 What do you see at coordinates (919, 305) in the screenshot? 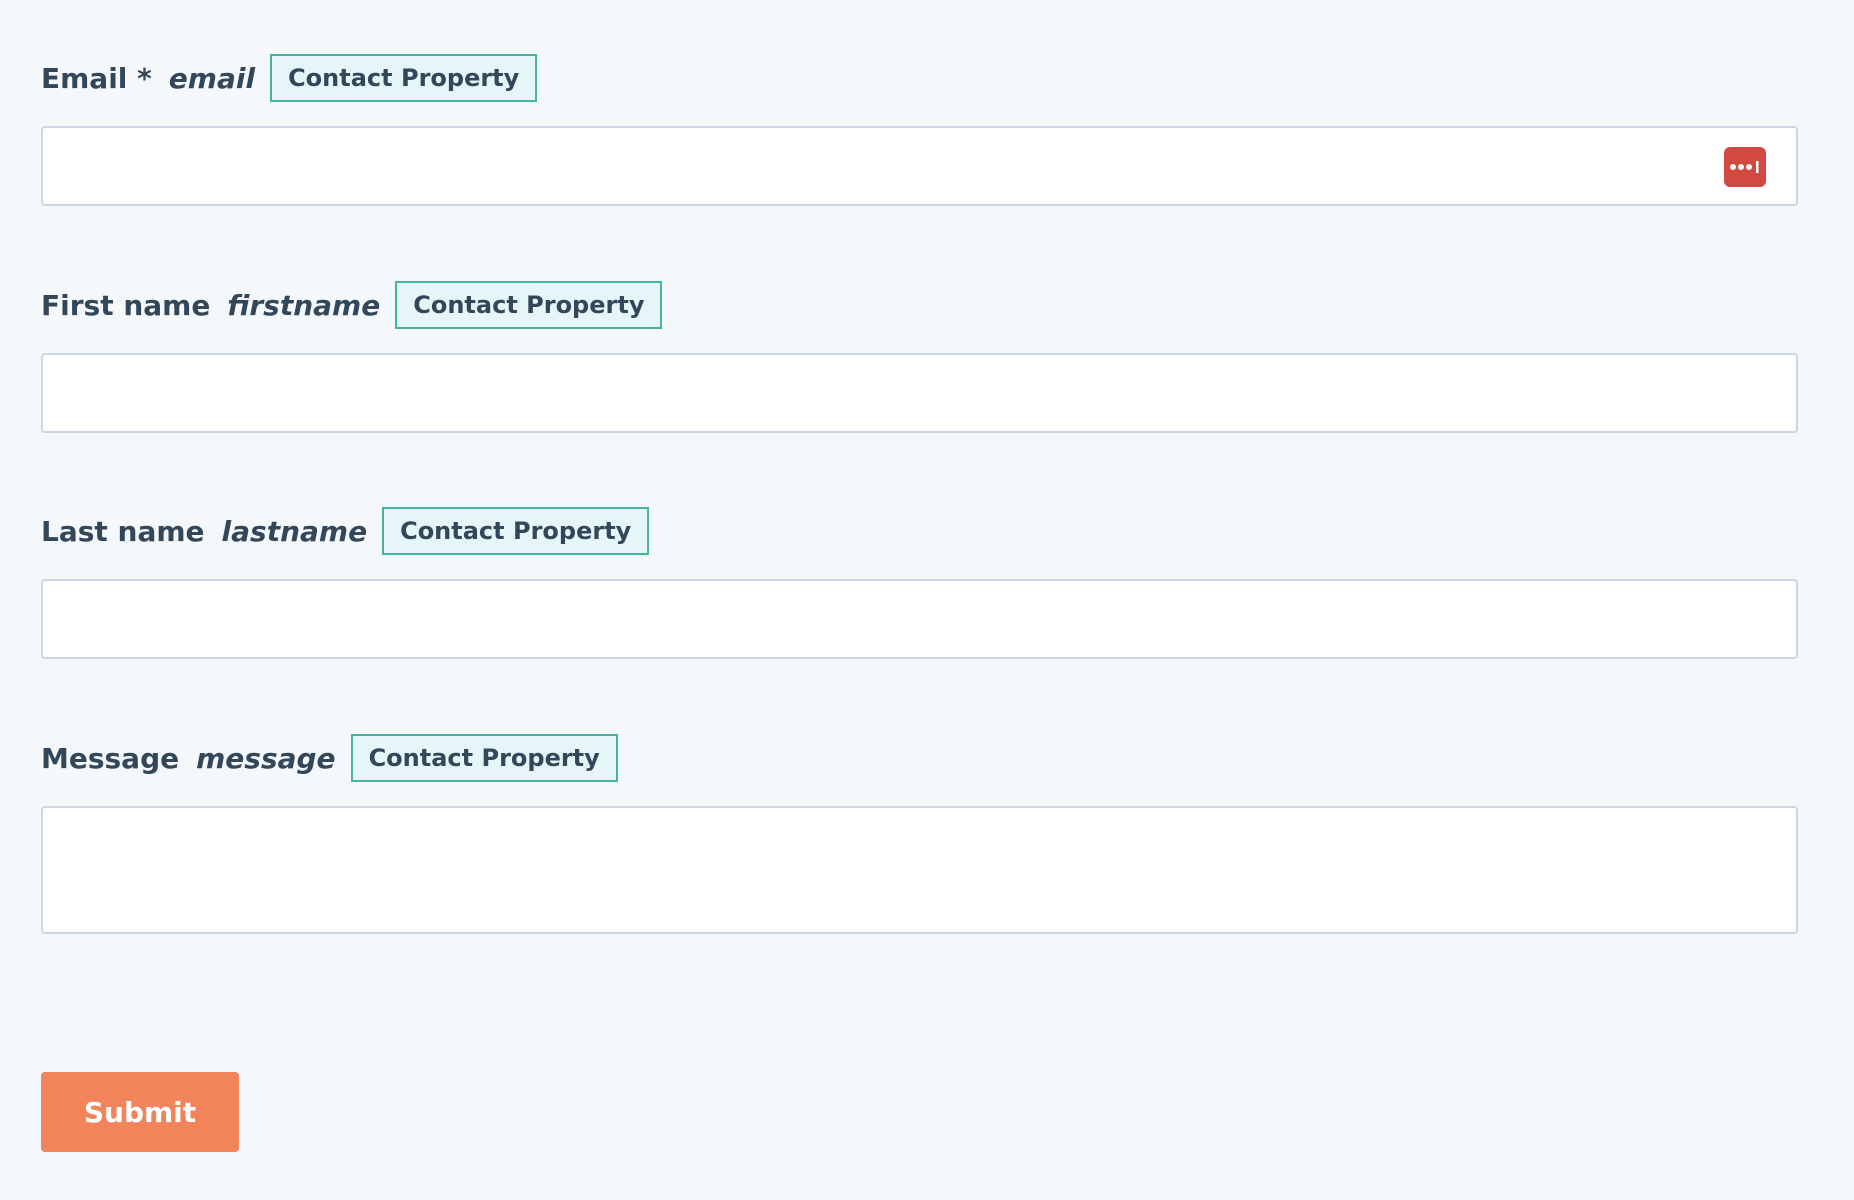
I see `firstname-label-row: First name firstname Contact Property` at bounding box center [919, 305].